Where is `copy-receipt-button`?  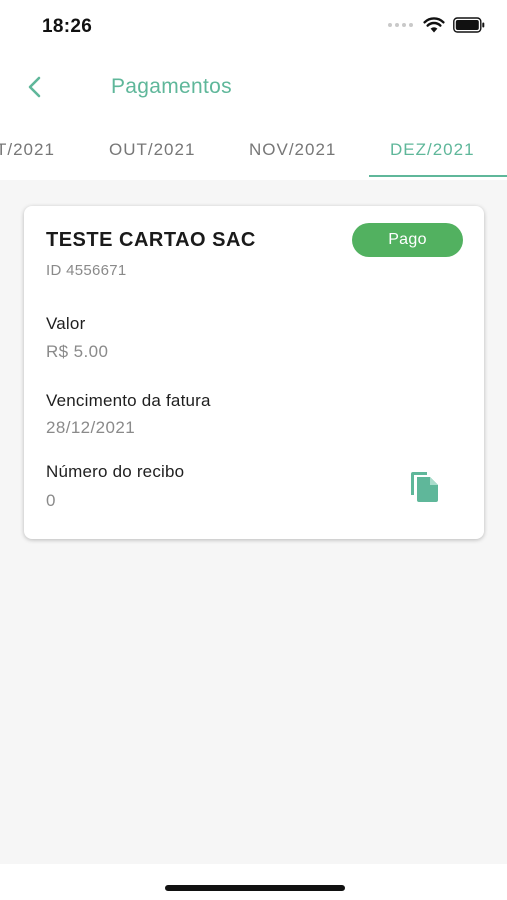 copy-receipt-button is located at coordinates (424, 486).